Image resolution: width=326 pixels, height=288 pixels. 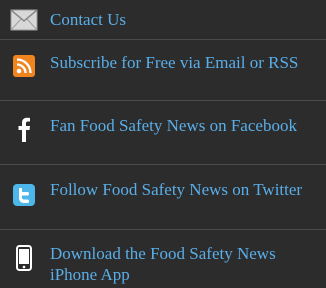 I want to click on facebook-link: Fan Food Safety News on Facebook, so click(x=187, y=125).